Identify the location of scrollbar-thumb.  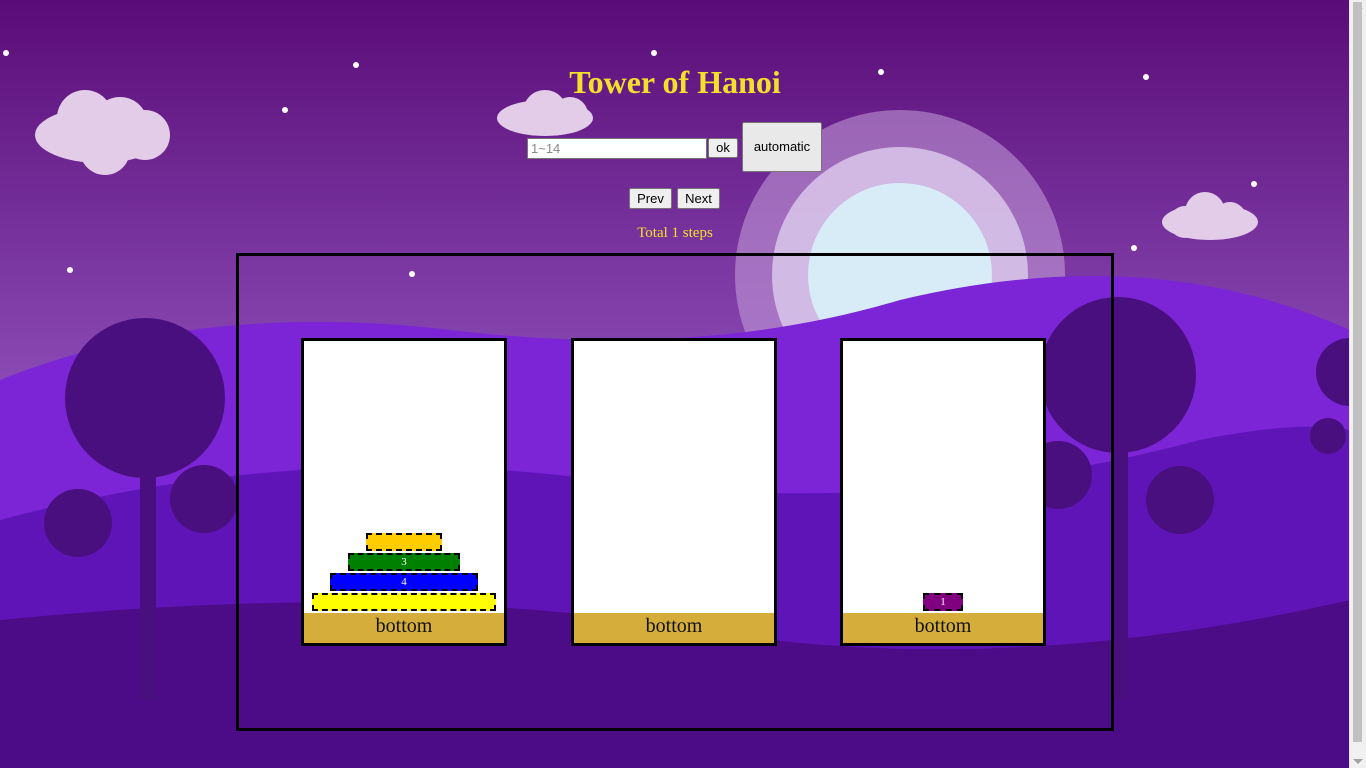
(1357, 372).